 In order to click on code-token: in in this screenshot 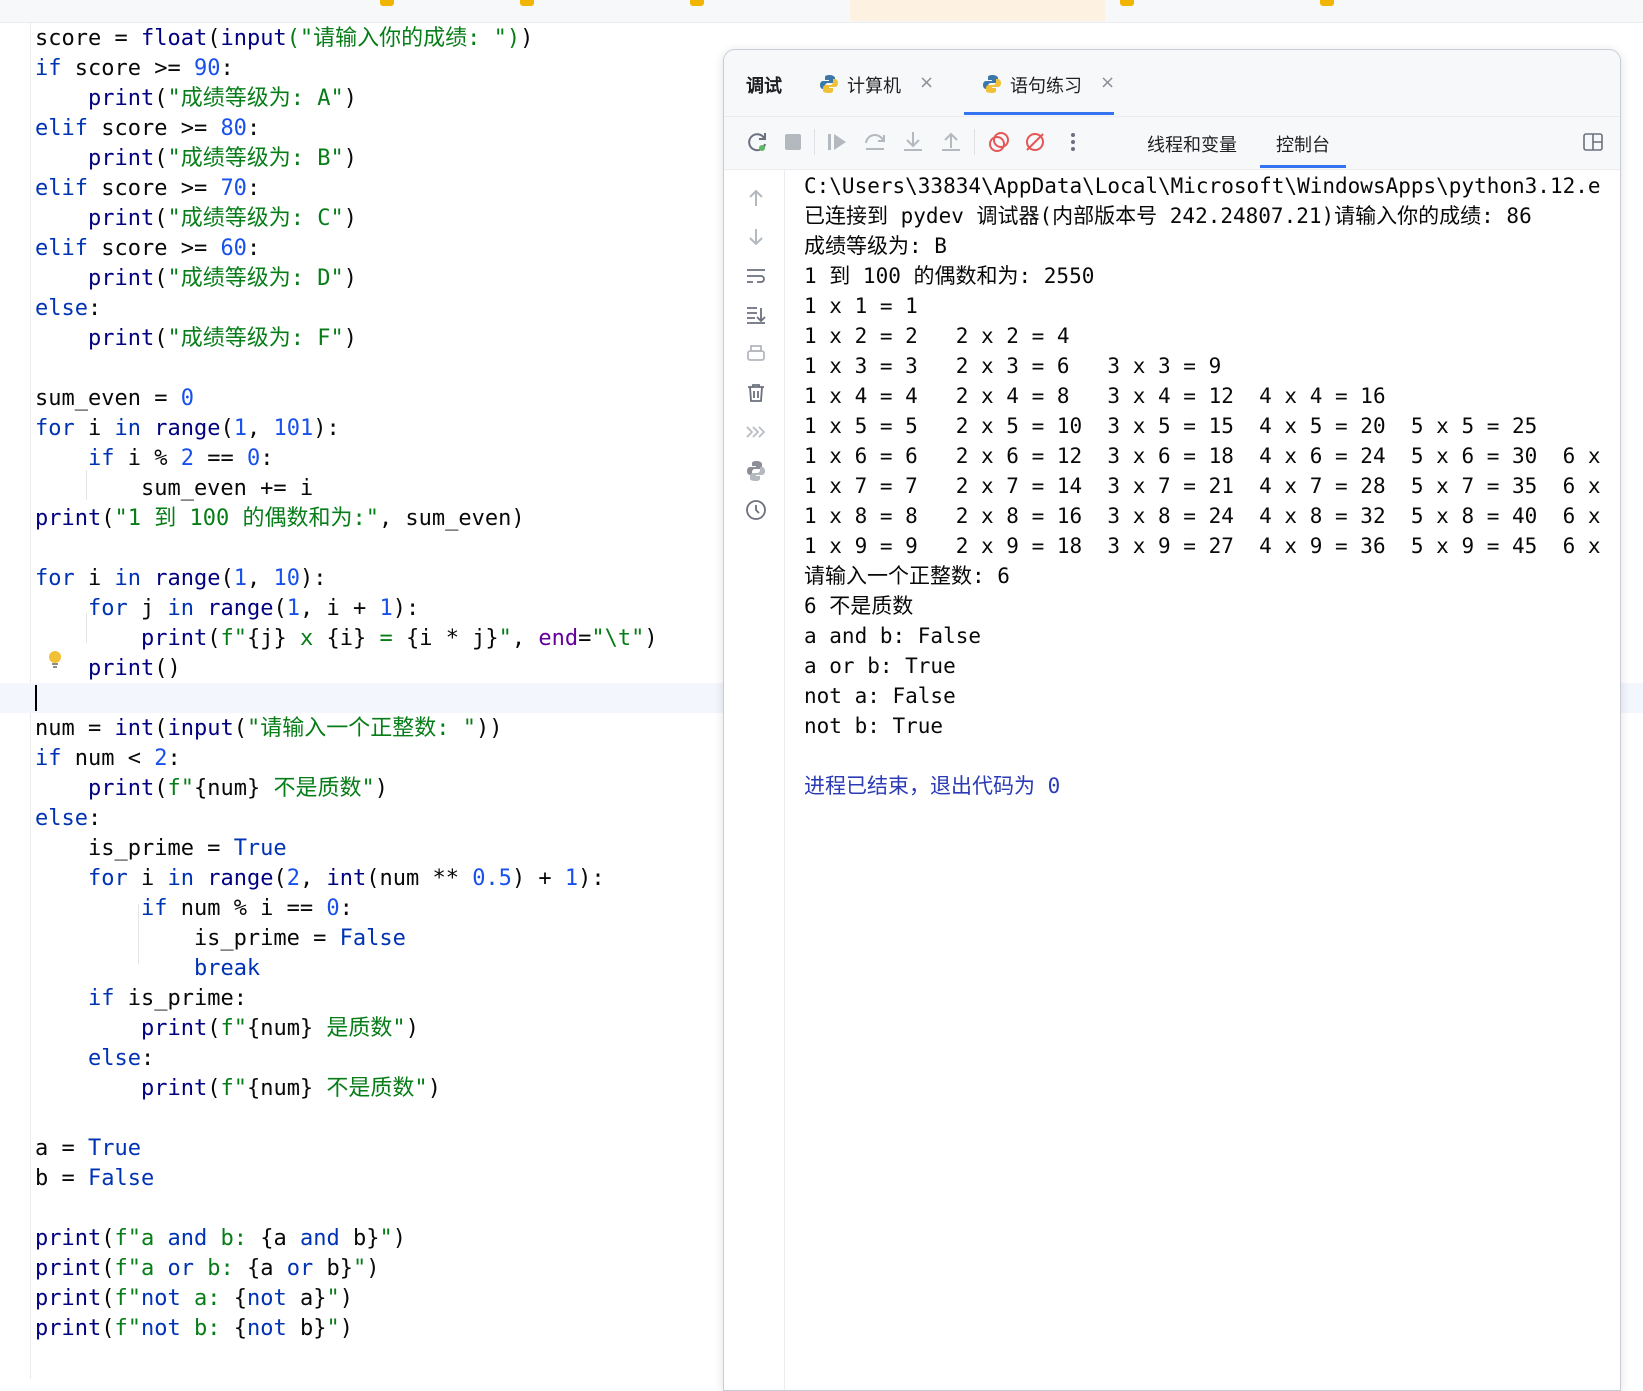, I will do `click(180, 878)`.